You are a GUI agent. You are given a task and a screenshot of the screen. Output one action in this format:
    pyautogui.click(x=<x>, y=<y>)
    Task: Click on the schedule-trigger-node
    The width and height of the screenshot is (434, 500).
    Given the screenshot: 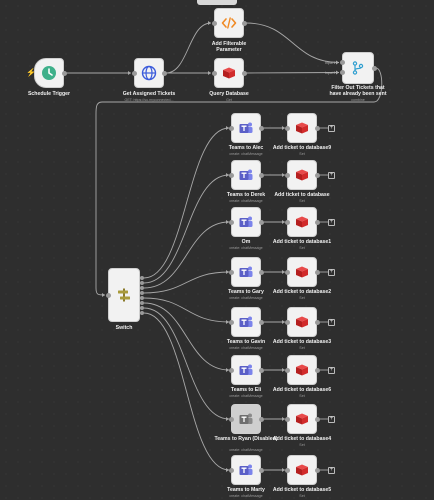 What is the action you would take?
    pyautogui.click(x=49, y=73)
    